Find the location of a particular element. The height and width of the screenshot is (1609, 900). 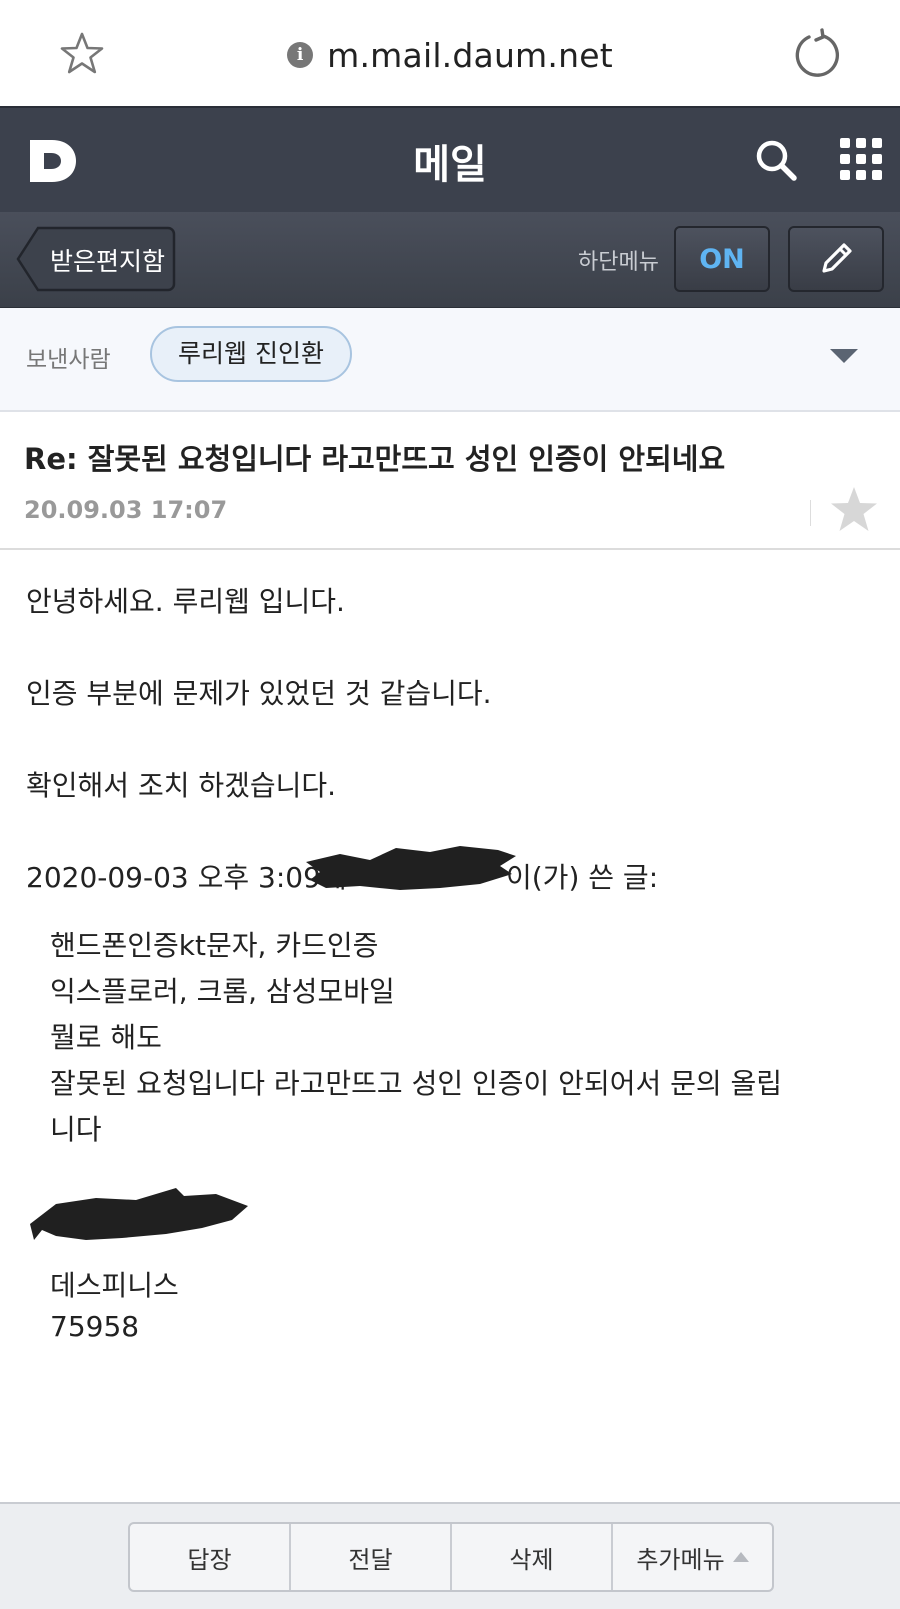

reply-button: 답장 is located at coordinates (210, 1557).